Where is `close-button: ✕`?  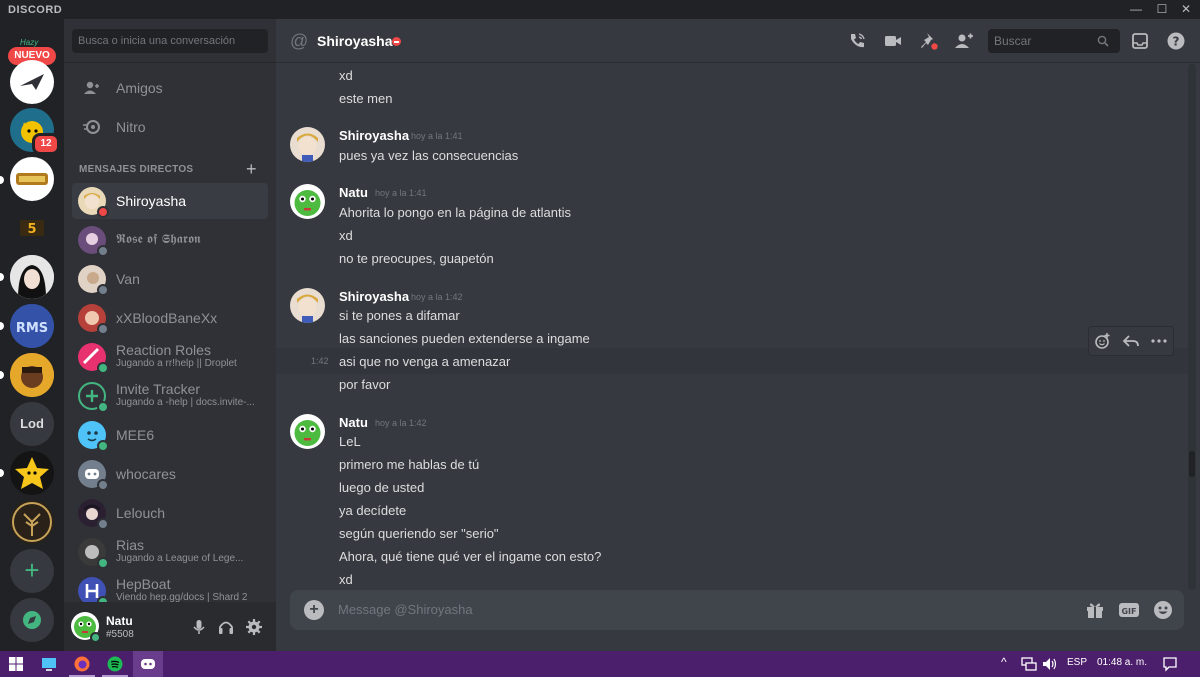
close-button: ✕ is located at coordinates (1186, 9).